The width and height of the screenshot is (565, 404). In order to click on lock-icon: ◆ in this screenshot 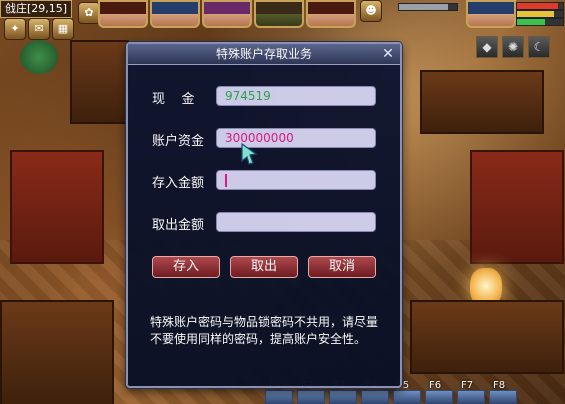, I will do `click(487, 47)`.